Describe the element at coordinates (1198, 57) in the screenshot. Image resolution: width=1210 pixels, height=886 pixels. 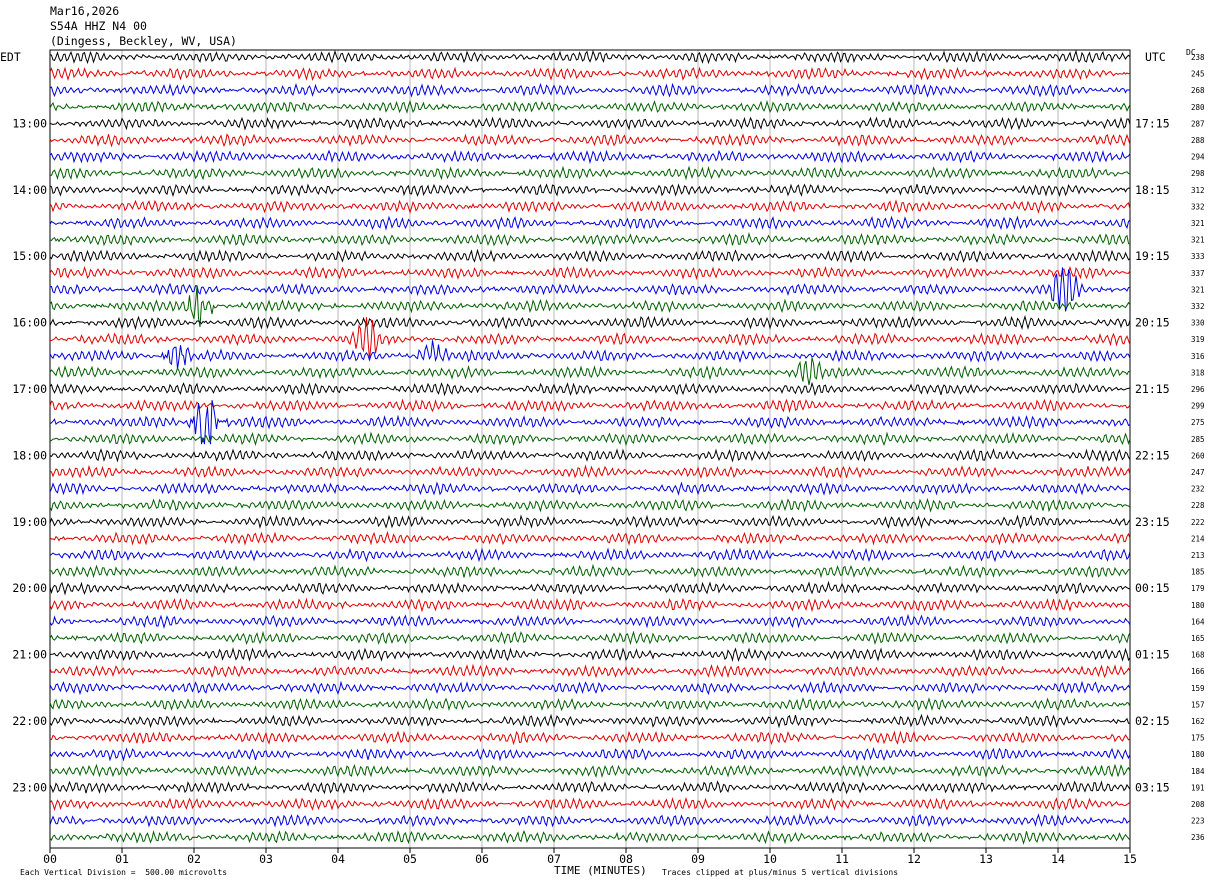
I see `dc-offset-label: 238` at that location.